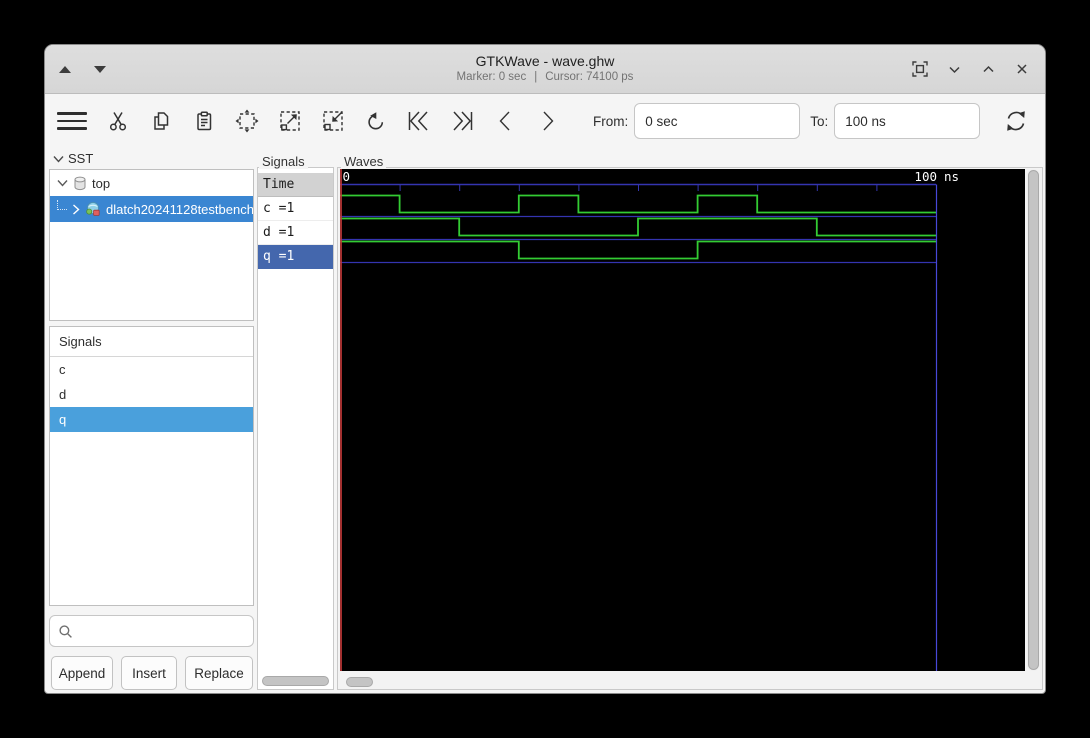  Describe the element at coordinates (717, 121) in the screenshot. I see `from-input` at that location.